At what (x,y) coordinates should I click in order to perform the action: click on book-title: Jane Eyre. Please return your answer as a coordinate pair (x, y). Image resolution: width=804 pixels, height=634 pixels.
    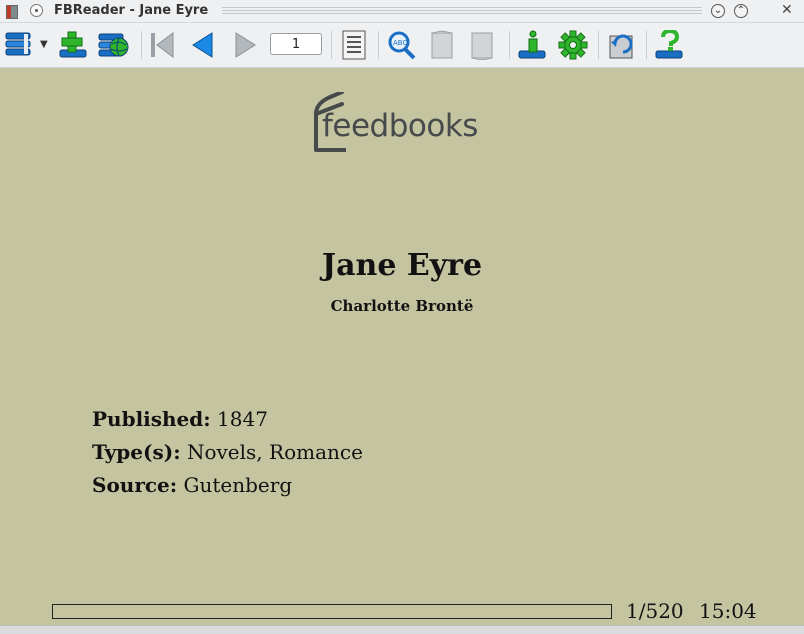
    Looking at the image, I should click on (402, 265).